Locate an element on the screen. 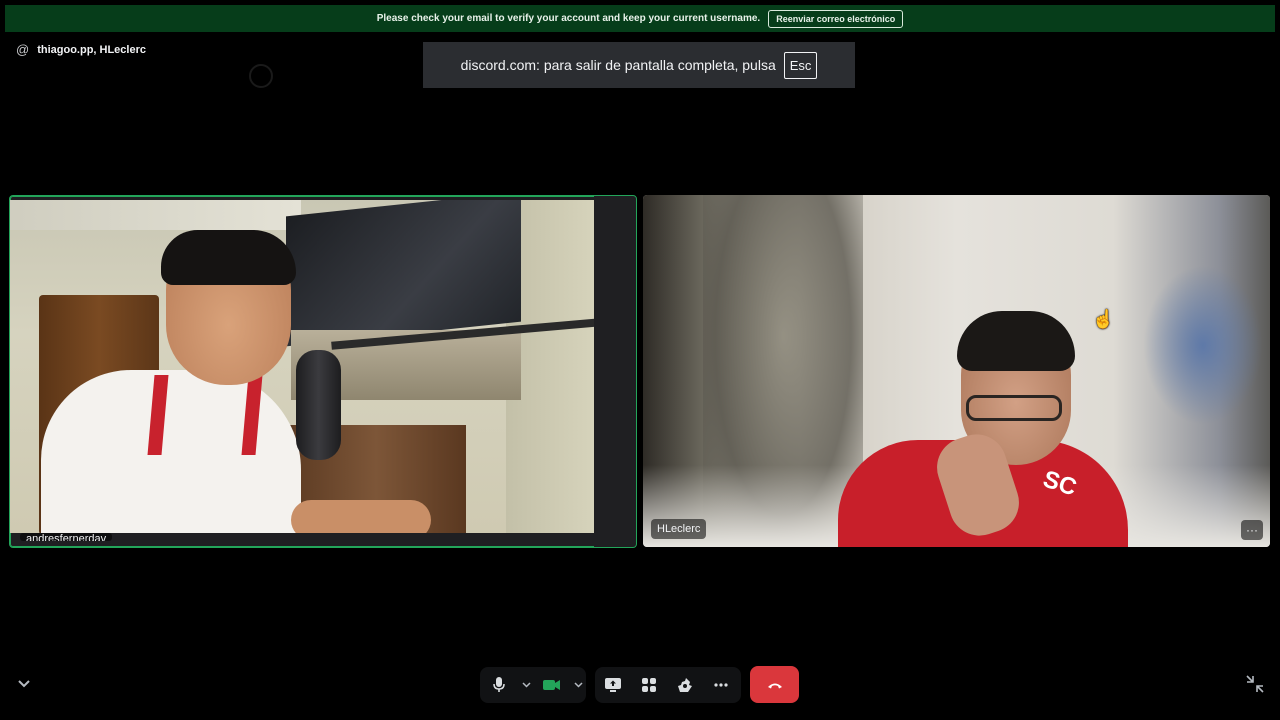  soundboard-button is located at coordinates (685, 685).